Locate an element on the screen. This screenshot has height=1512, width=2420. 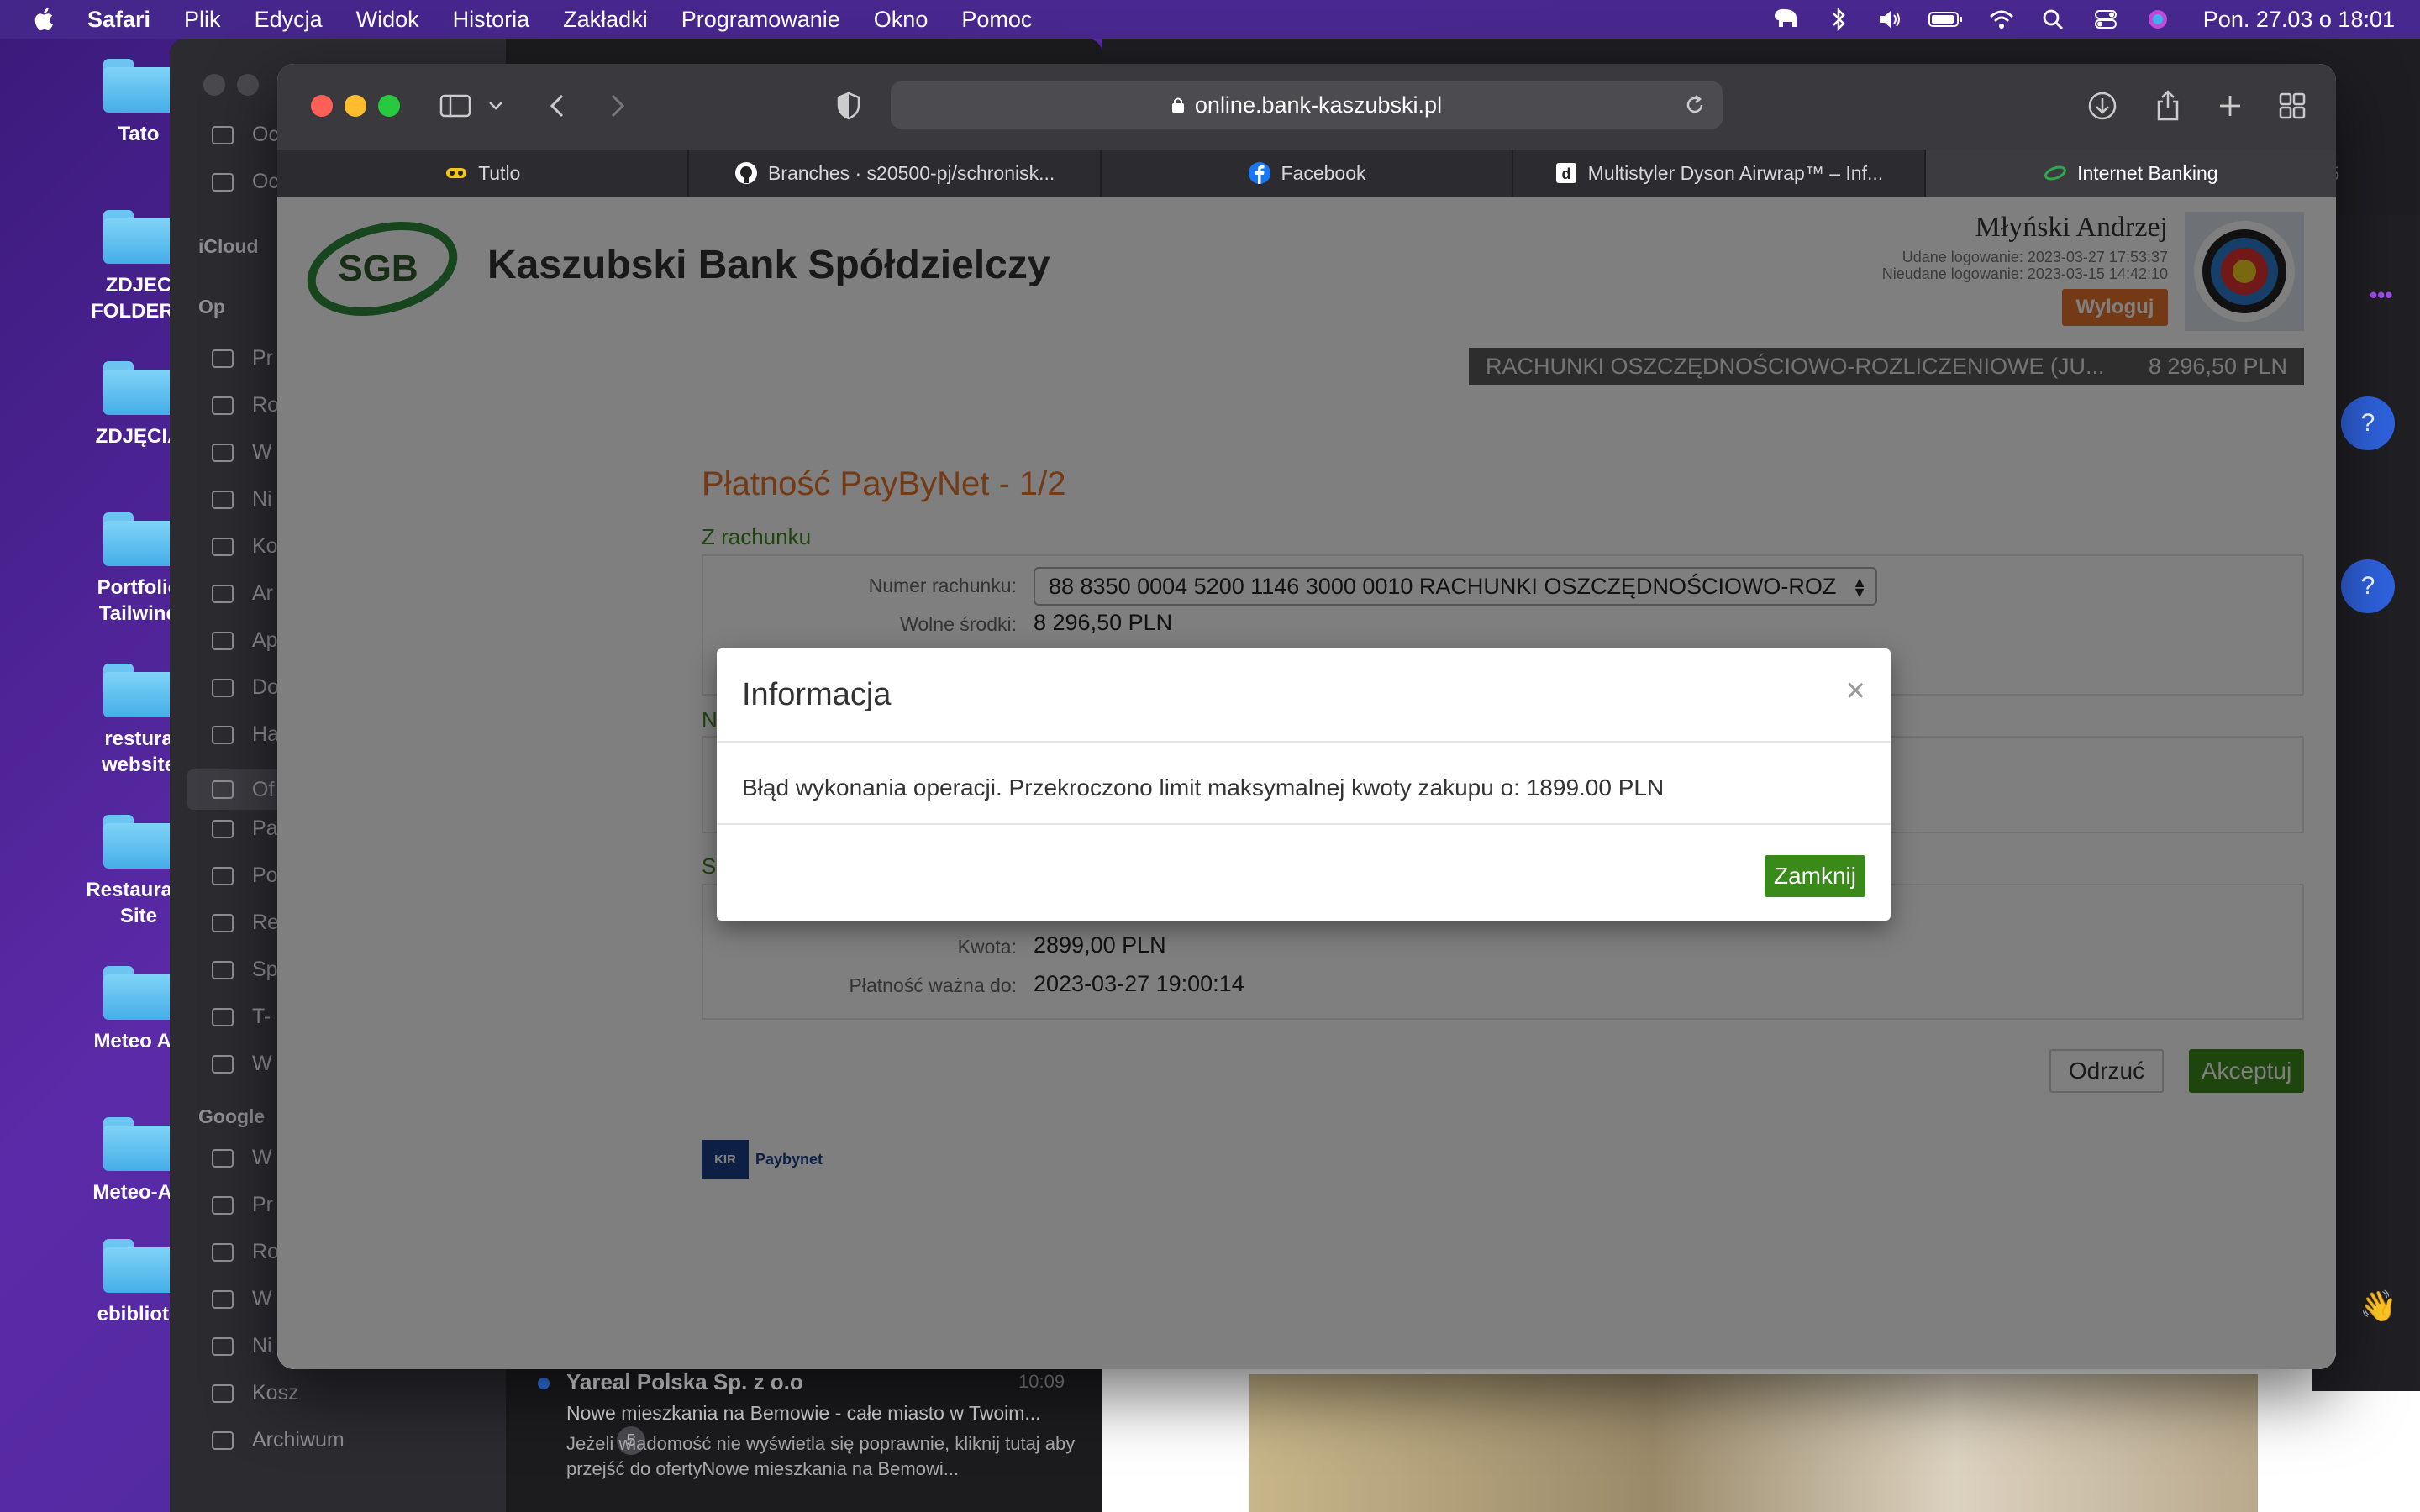
sidebar-item-label: Ha is located at coordinates (265, 734).